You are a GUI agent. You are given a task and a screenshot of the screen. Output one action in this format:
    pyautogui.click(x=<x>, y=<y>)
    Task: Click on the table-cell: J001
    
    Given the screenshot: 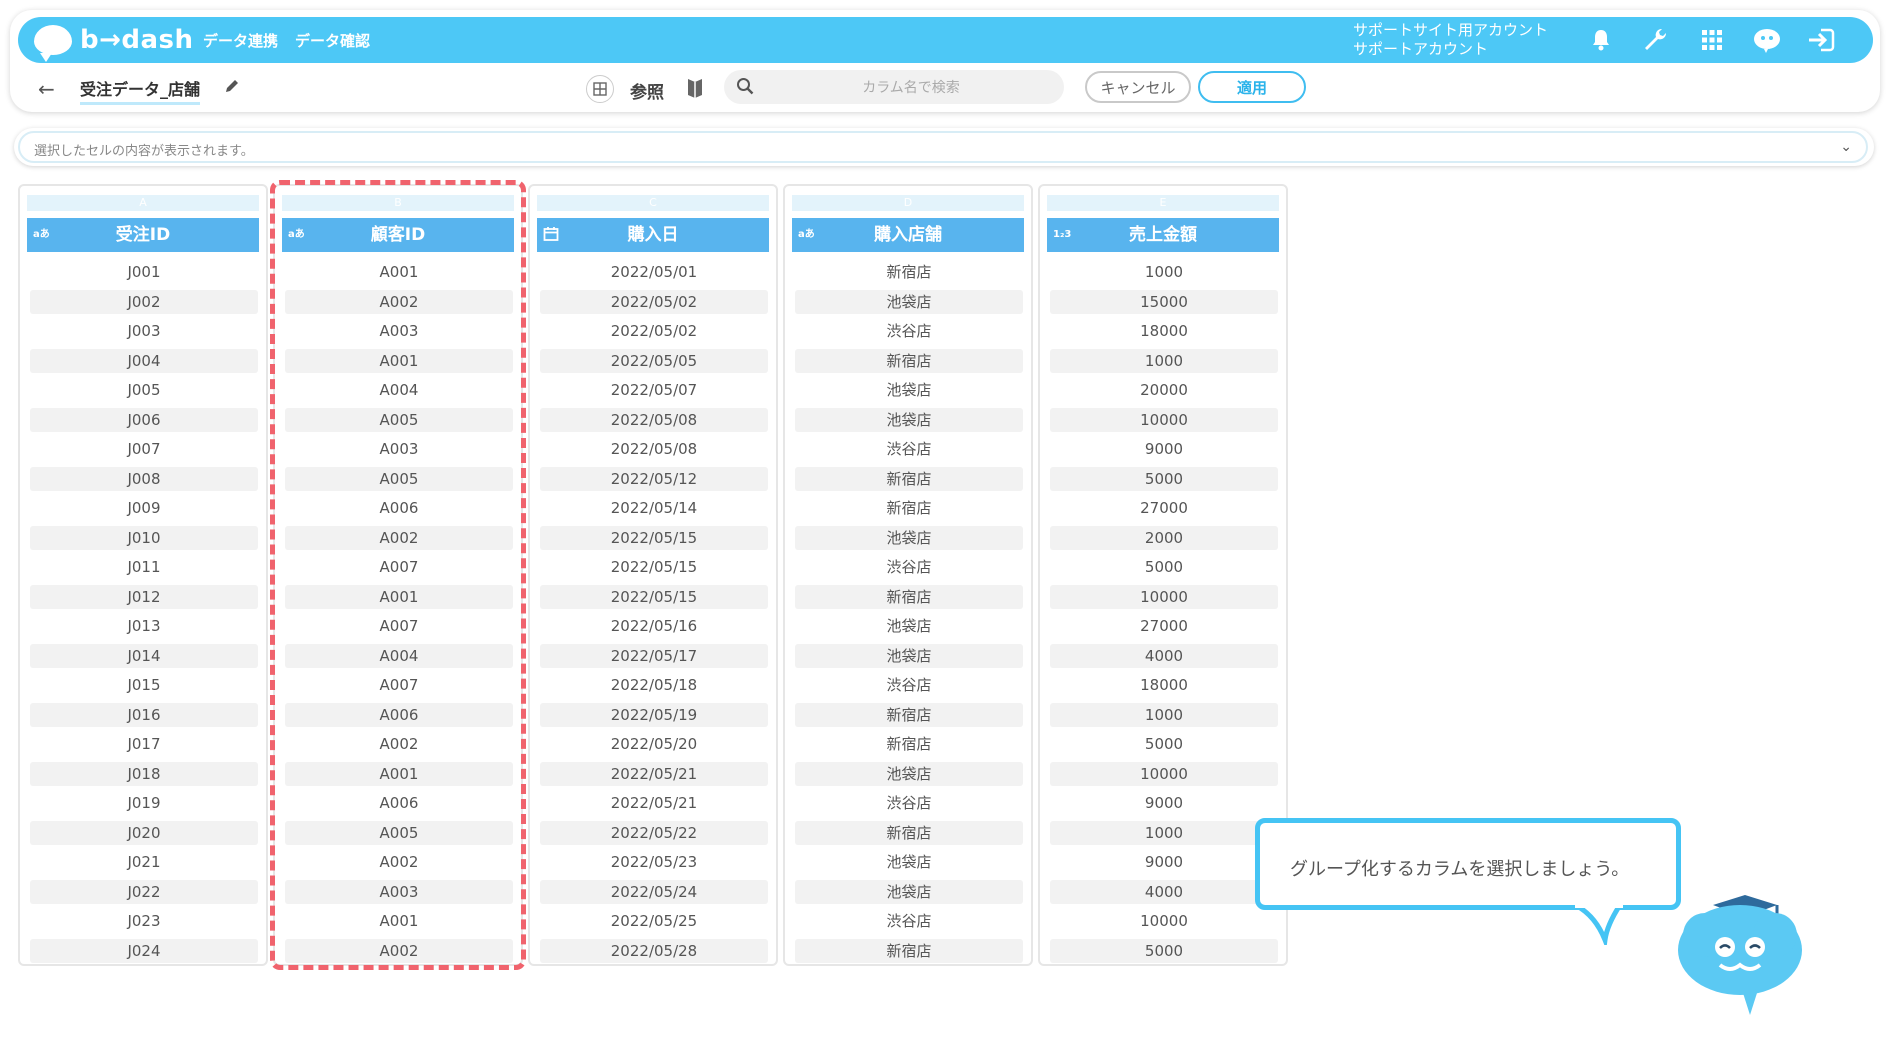 What is the action you would take?
    pyautogui.click(x=144, y=272)
    